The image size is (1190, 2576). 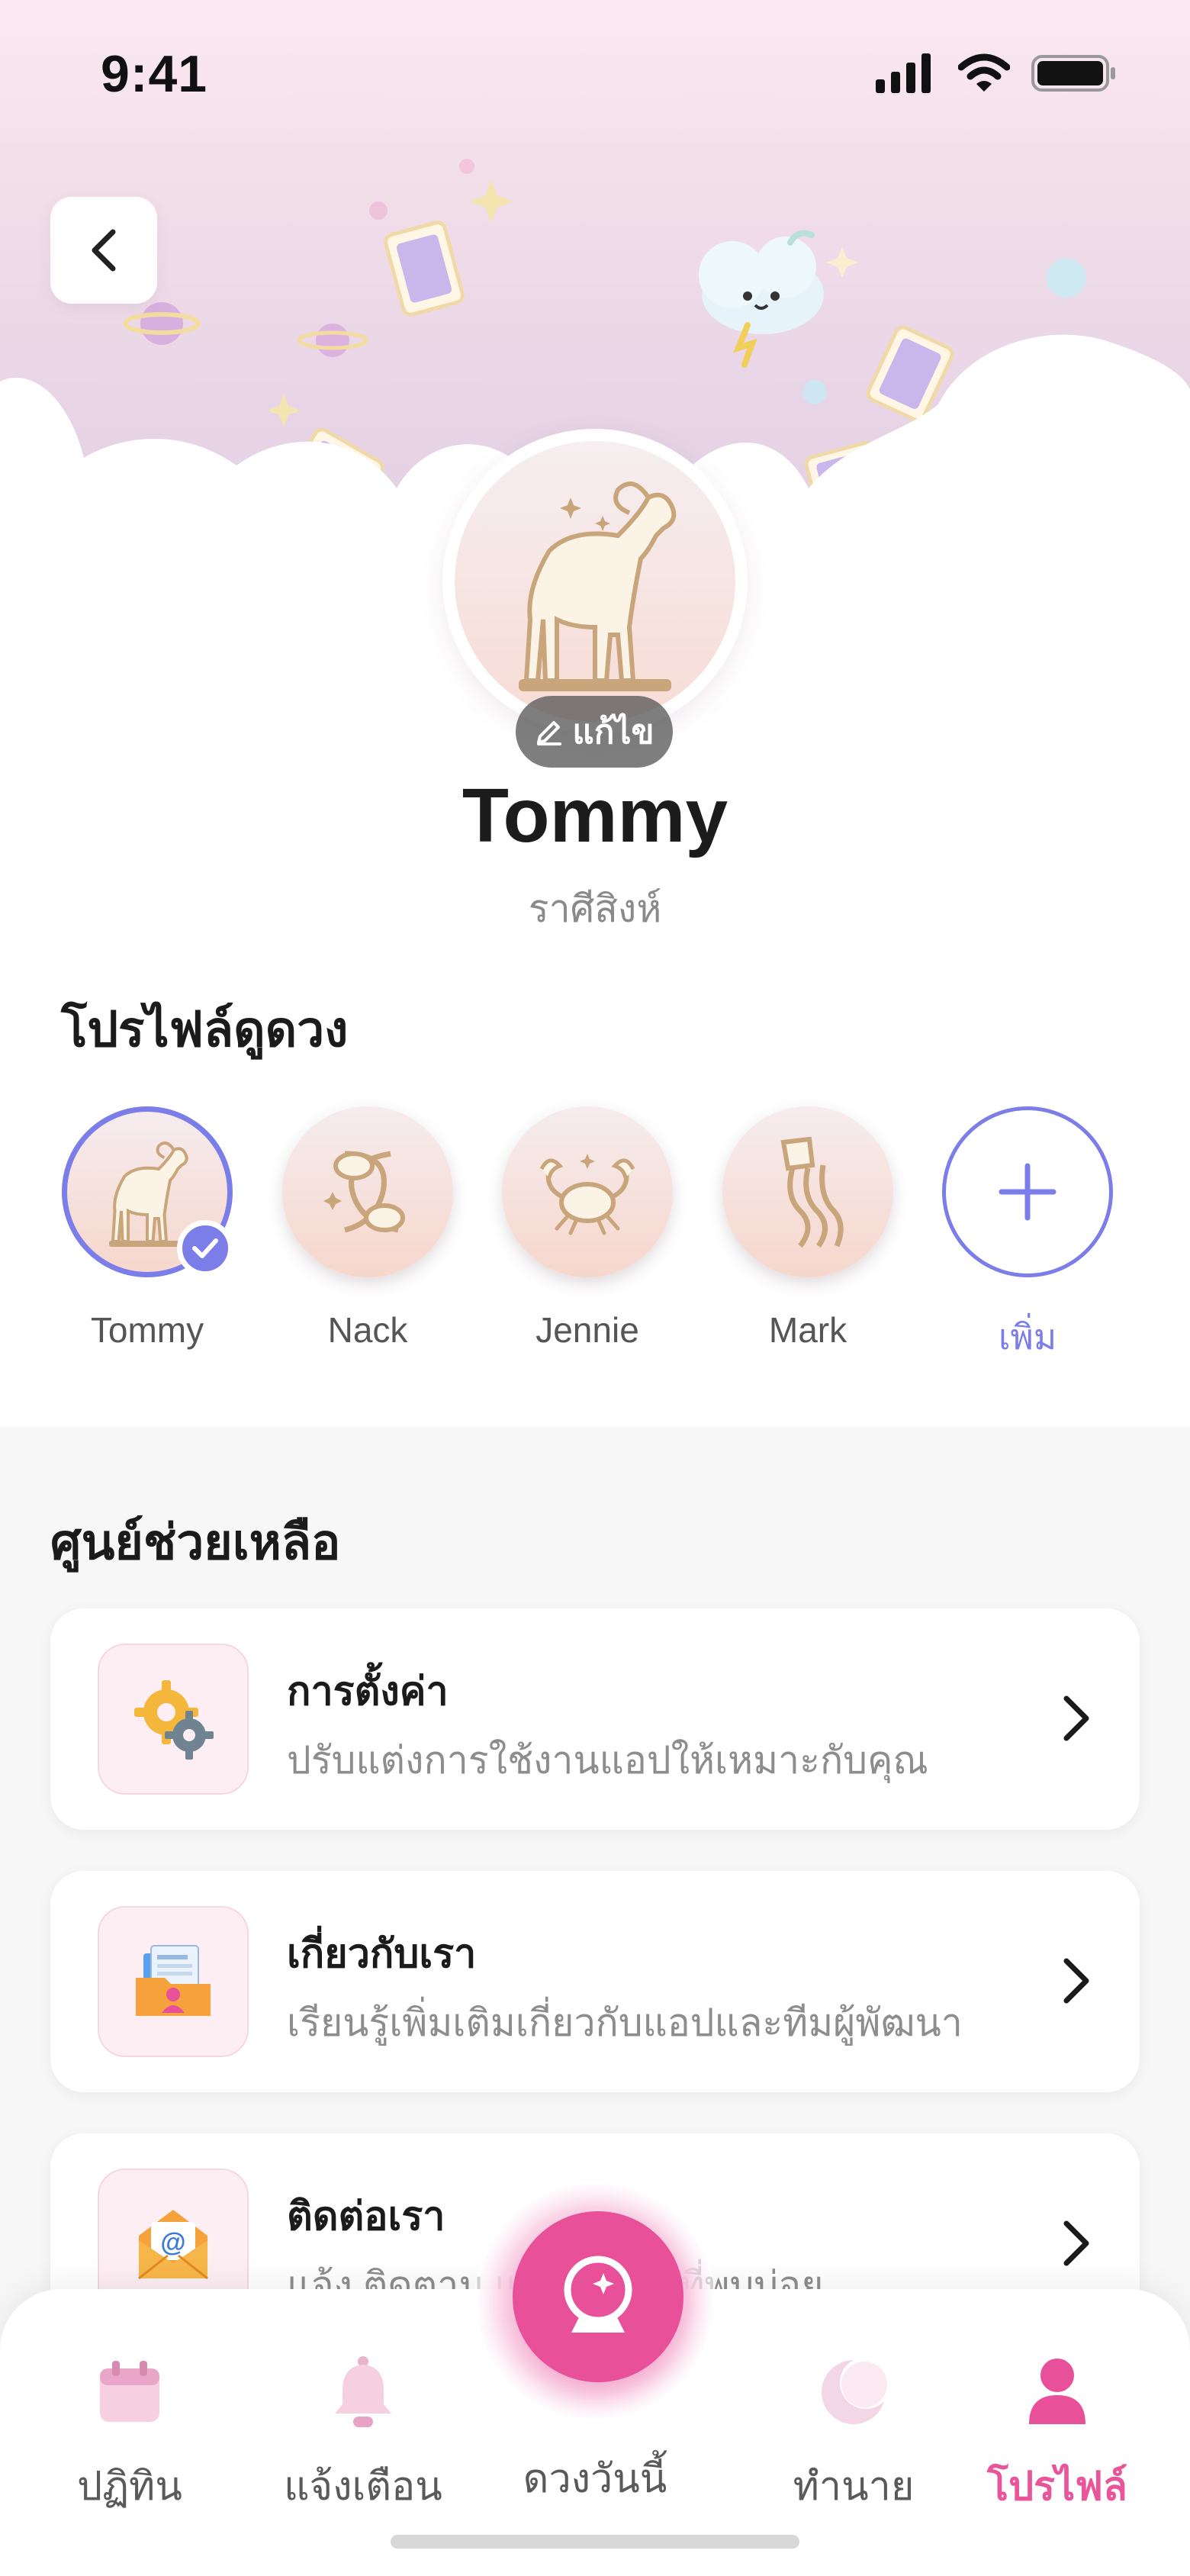 I want to click on status-icons, so click(x=996, y=73).